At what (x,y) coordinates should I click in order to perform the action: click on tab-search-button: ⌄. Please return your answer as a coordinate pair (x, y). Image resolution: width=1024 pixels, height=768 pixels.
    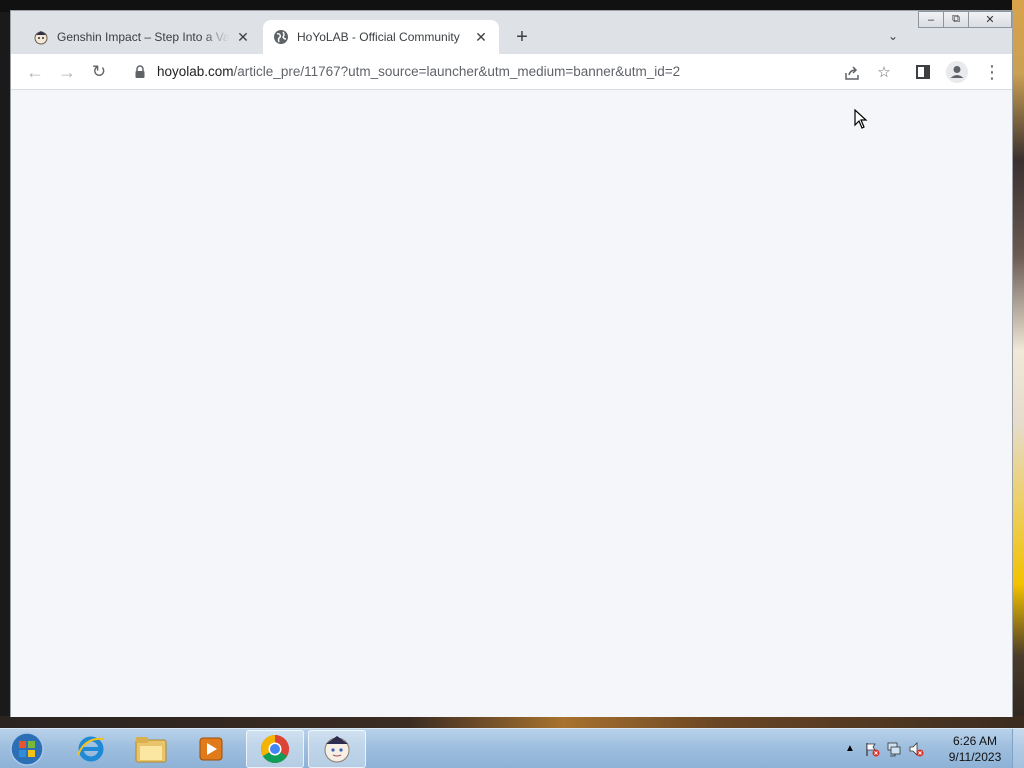
    Looking at the image, I should click on (893, 38).